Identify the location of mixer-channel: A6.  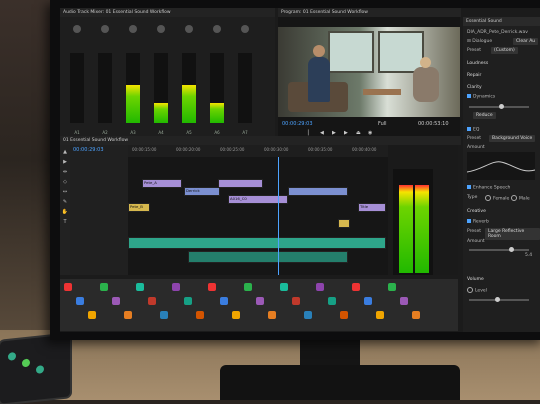
(217, 80).